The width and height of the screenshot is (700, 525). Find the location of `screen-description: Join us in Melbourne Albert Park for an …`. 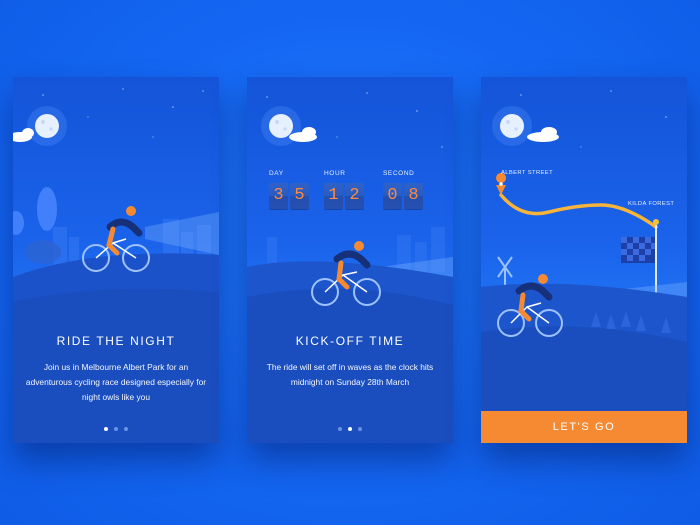

screen-description: Join us in Melbourne Albert Park for an … is located at coordinates (116, 382).